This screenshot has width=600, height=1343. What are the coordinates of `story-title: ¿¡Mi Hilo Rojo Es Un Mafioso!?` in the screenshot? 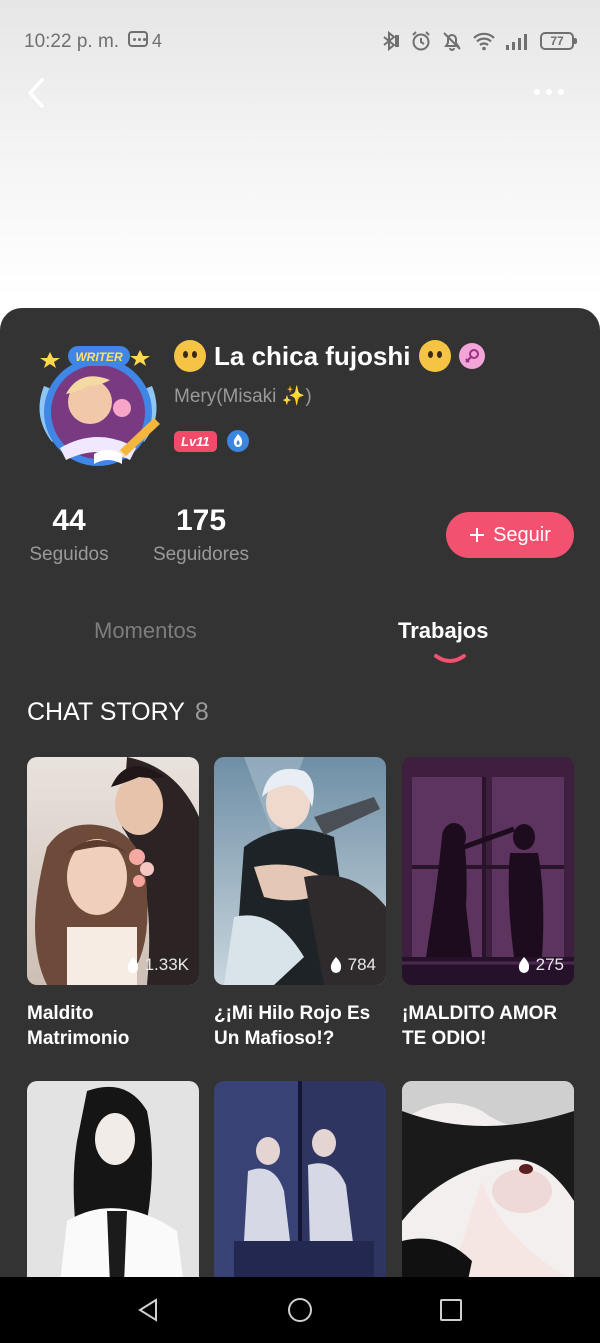 It's located at (292, 1026).